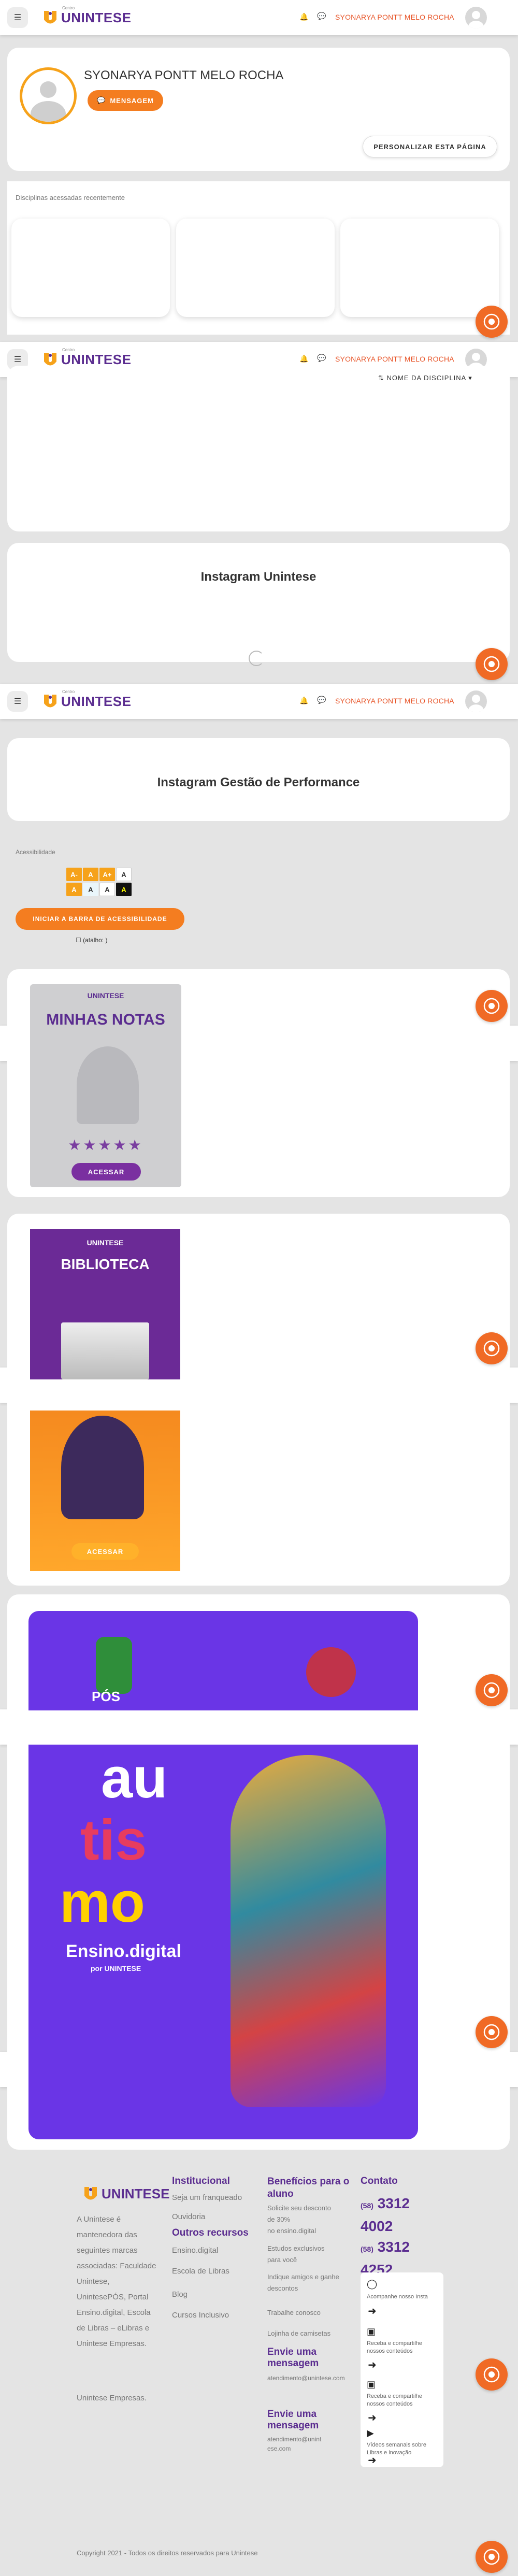 Image resolution: width=518 pixels, height=2576 pixels. What do you see at coordinates (223, 1942) in the screenshot?
I see `autismo-banner: au tis mo Ensino.digital por UNINTESE` at bounding box center [223, 1942].